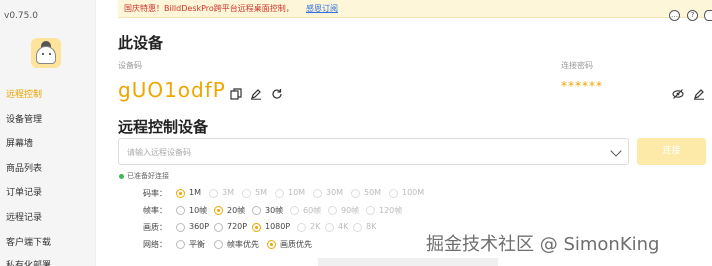  I want to click on status-dot-icon, so click(121, 176).